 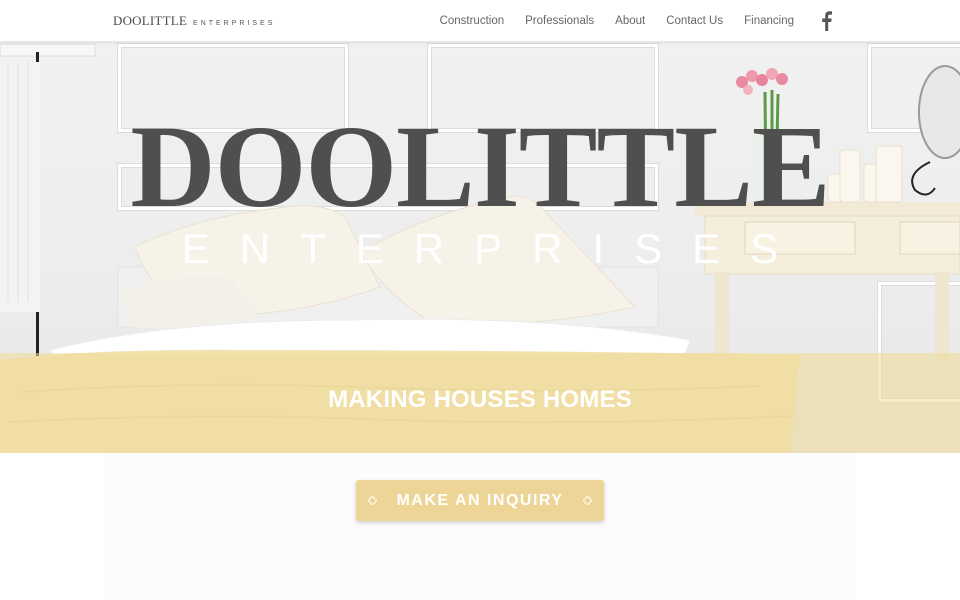 What do you see at coordinates (472, 21) in the screenshot?
I see `nav-construction: Construction` at bounding box center [472, 21].